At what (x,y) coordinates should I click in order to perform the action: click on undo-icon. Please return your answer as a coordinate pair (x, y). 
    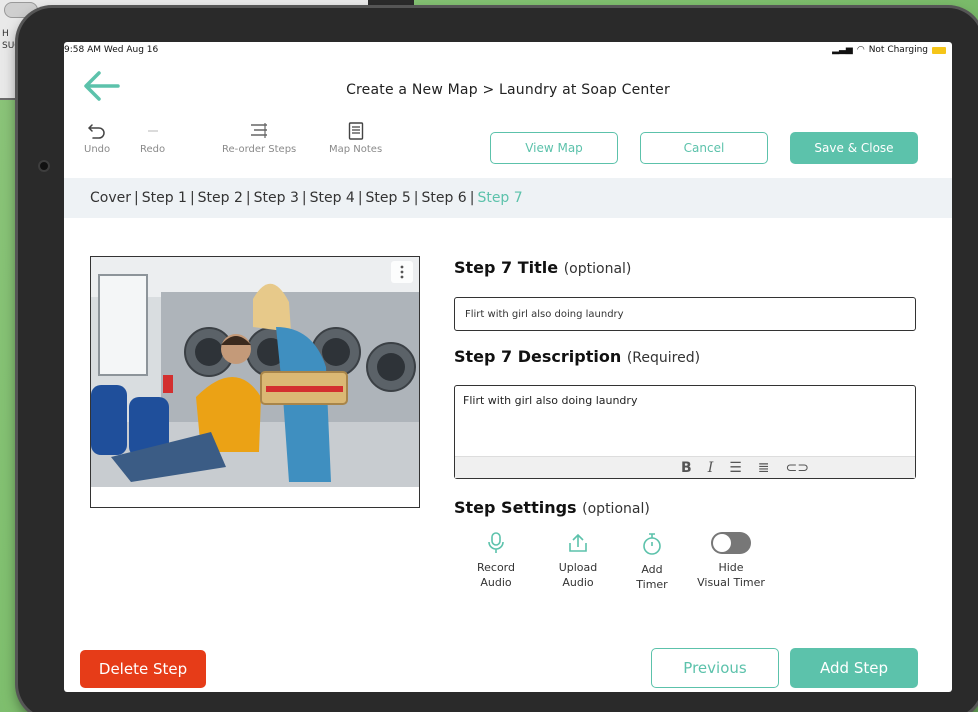
    Looking at the image, I should click on (96, 131).